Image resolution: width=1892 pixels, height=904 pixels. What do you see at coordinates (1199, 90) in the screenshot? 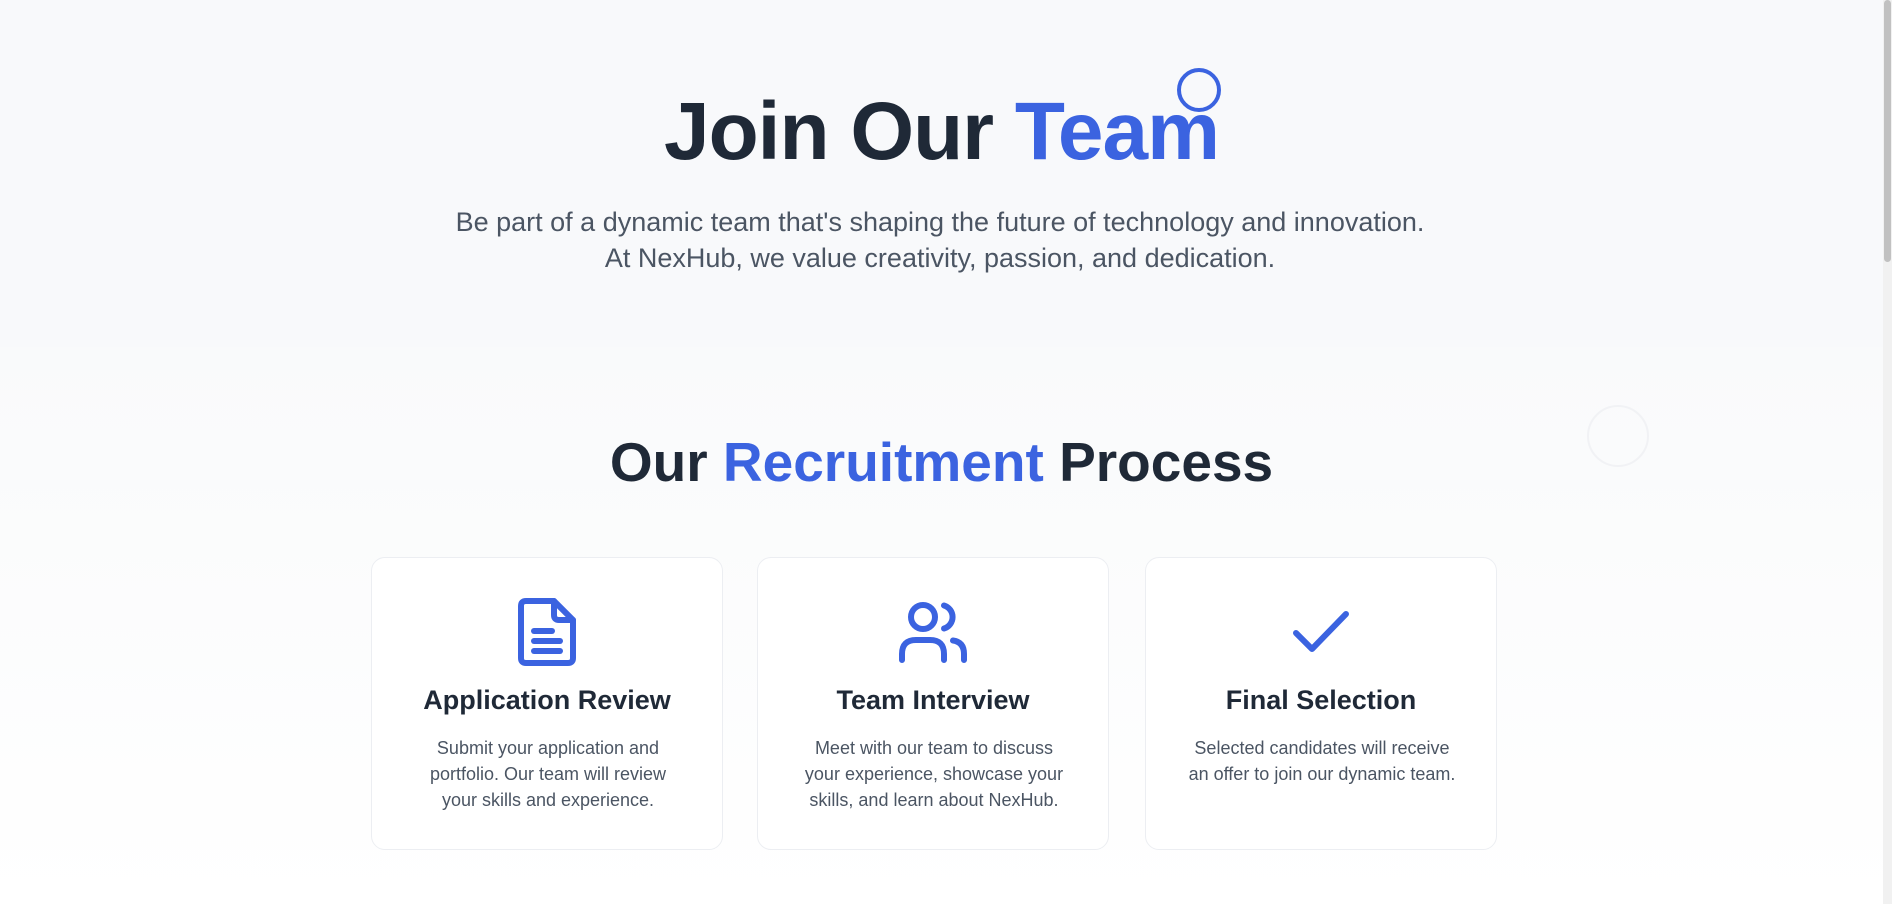
I see `decorative-circle` at bounding box center [1199, 90].